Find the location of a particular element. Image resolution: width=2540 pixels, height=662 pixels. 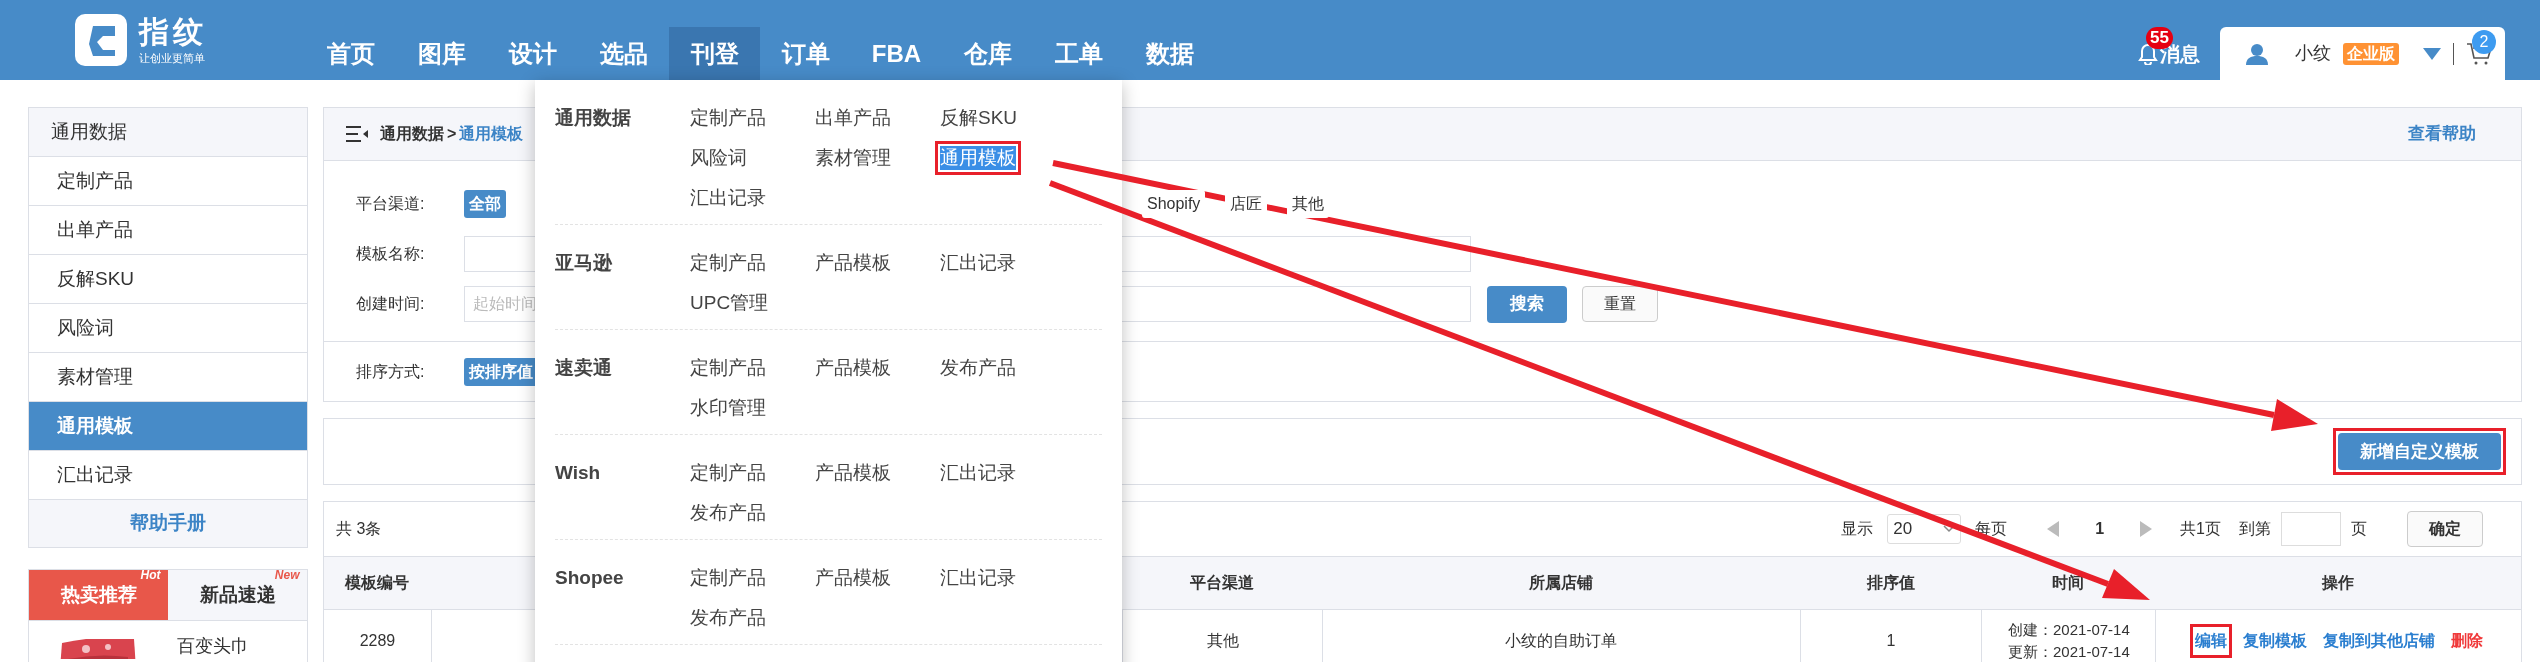

field-label: 排序方式: is located at coordinates (391, 371).